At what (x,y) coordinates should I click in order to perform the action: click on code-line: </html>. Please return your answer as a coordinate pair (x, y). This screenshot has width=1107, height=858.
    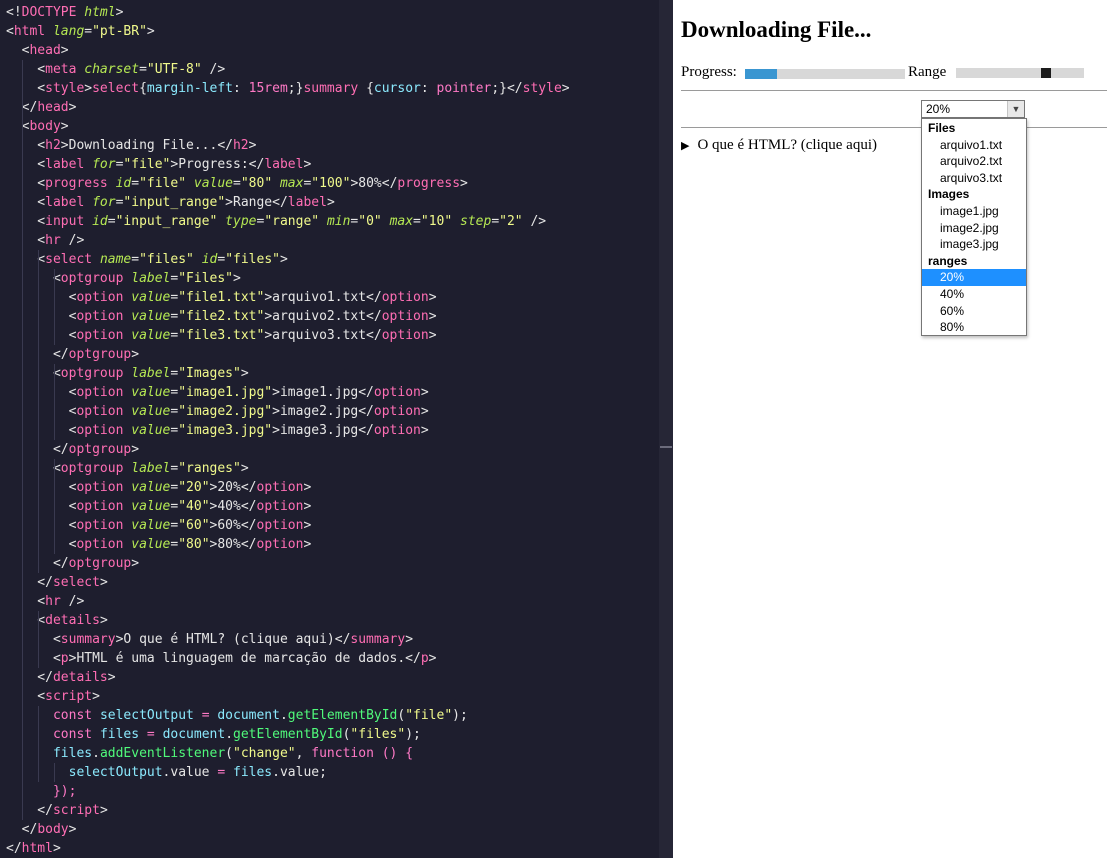
    Looking at the image, I should click on (33, 848).